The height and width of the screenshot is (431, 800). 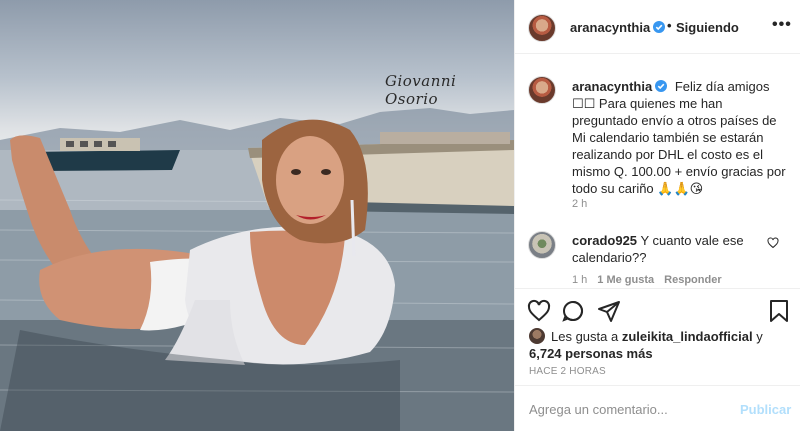 What do you see at coordinates (612, 86) in the screenshot?
I see `caption-username-text: aranacynthia` at bounding box center [612, 86].